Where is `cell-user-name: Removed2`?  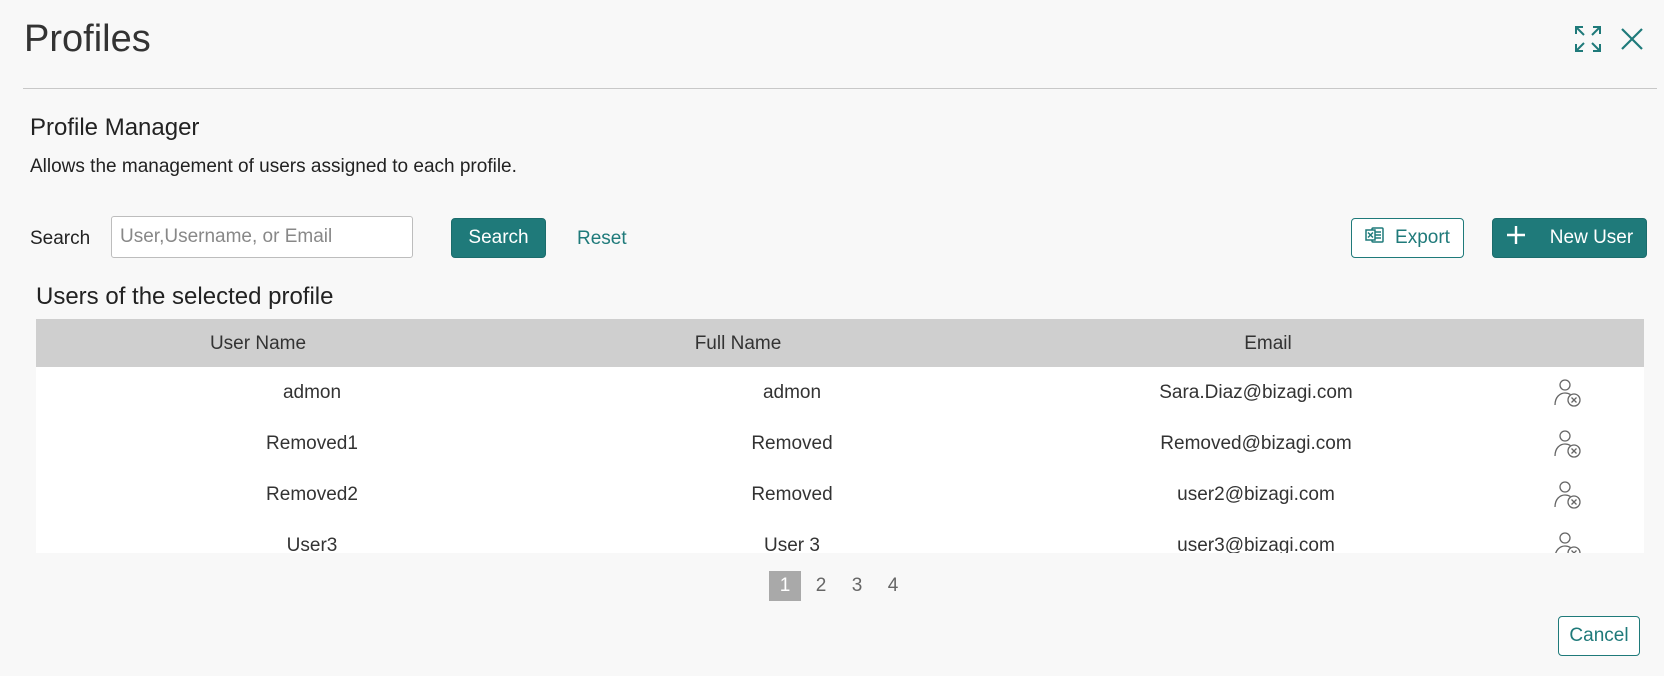
cell-user-name: Removed2 is located at coordinates (312, 494).